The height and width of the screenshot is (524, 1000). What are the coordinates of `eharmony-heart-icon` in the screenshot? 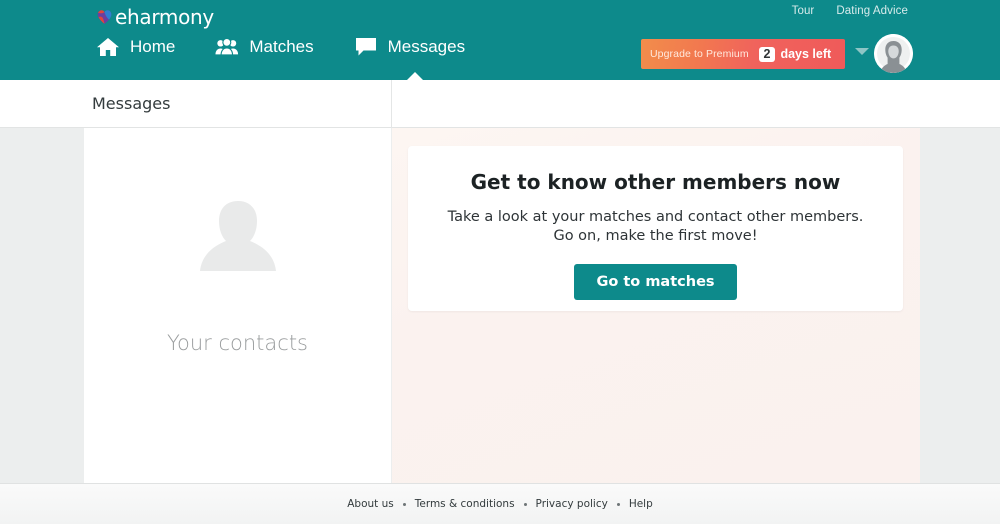 It's located at (104, 17).